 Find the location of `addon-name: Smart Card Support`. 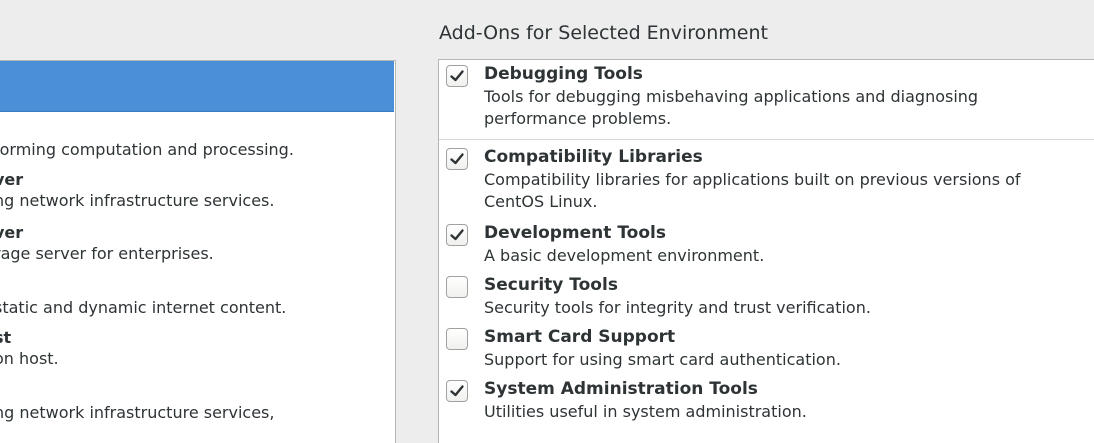

addon-name: Smart Card Support is located at coordinates (580, 337).